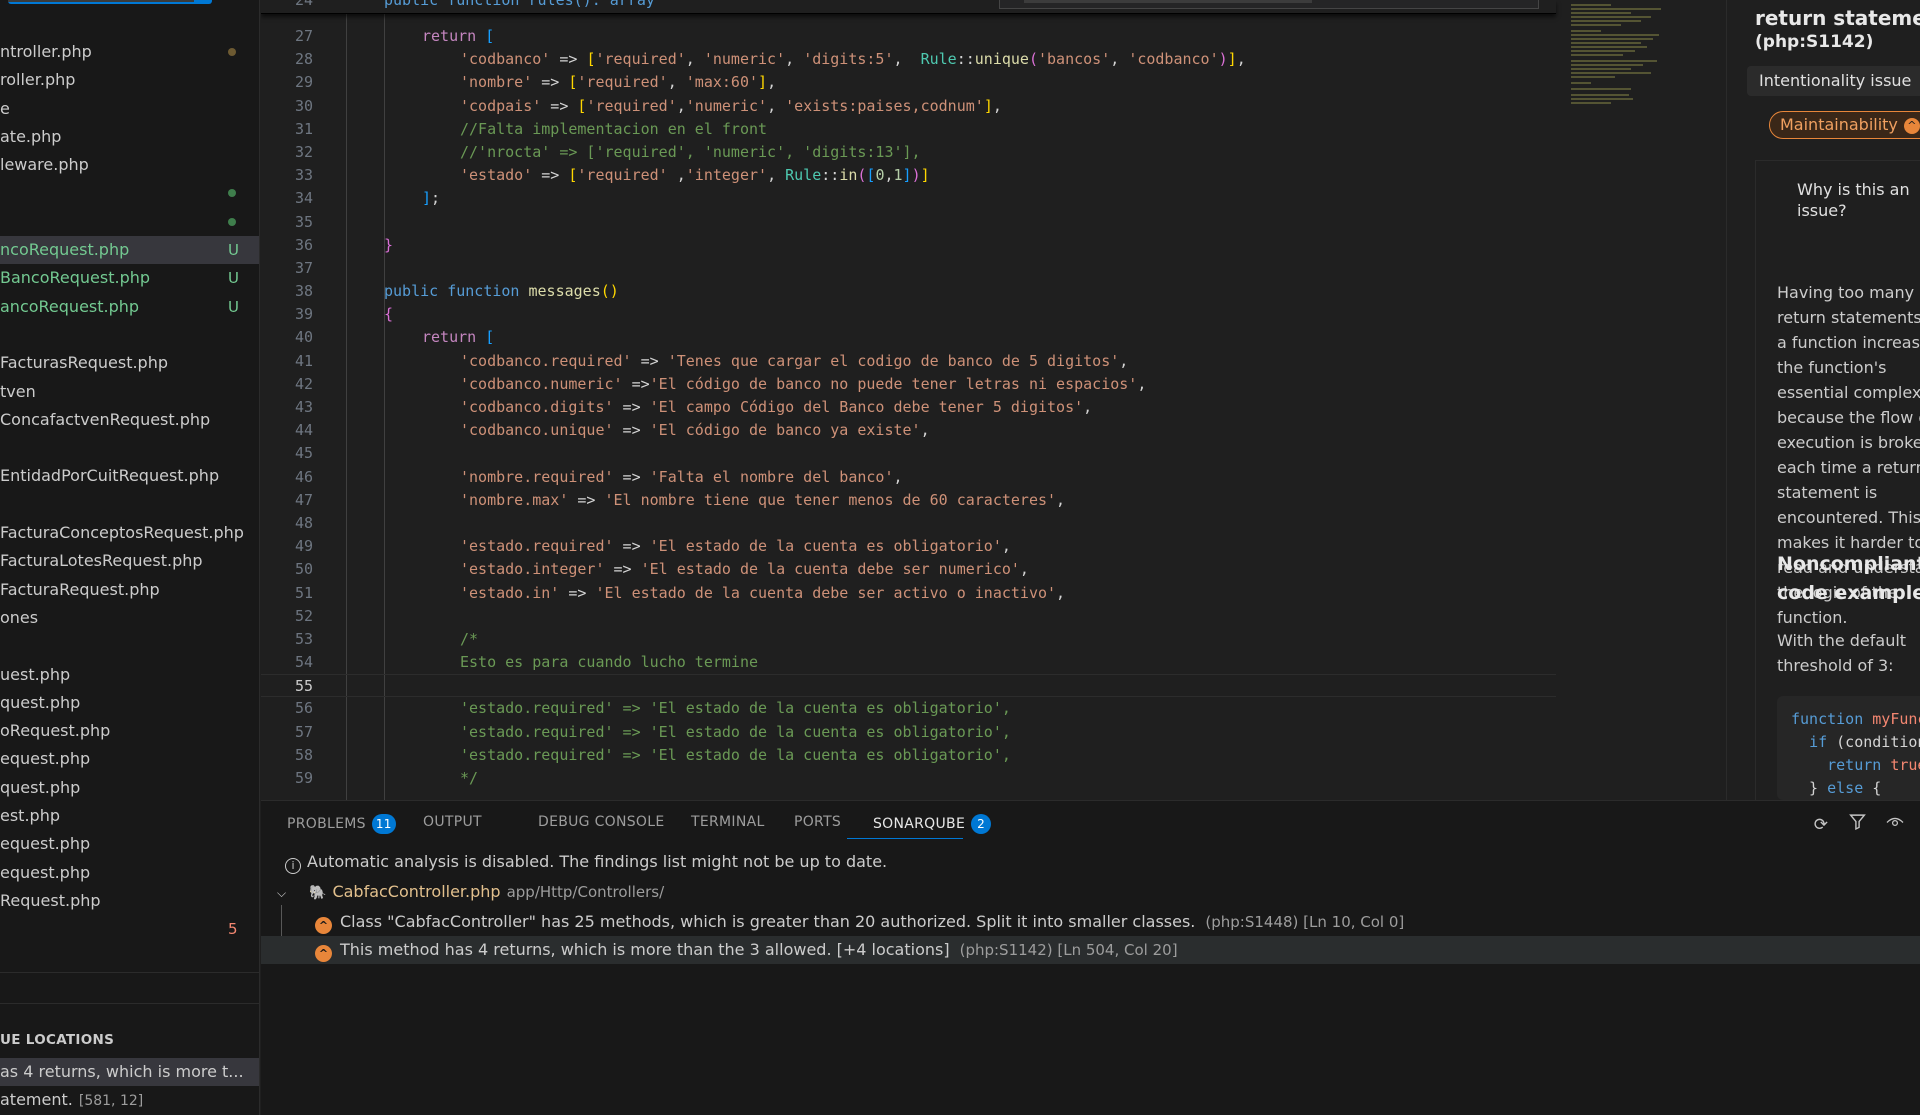 This screenshot has width=1920, height=1115. Describe the element at coordinates (908, 245) in the screenshot. I see `code-line: 36}` at that location.